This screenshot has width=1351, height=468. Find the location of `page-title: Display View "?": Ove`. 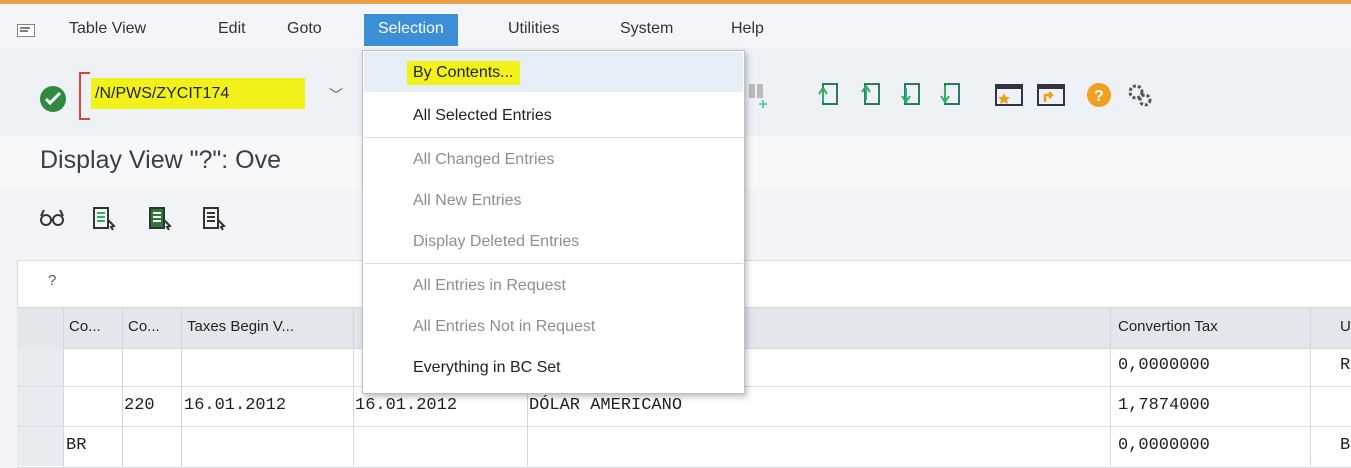

page-title: Display View "?": Ove is located at coordinates (160, 160).